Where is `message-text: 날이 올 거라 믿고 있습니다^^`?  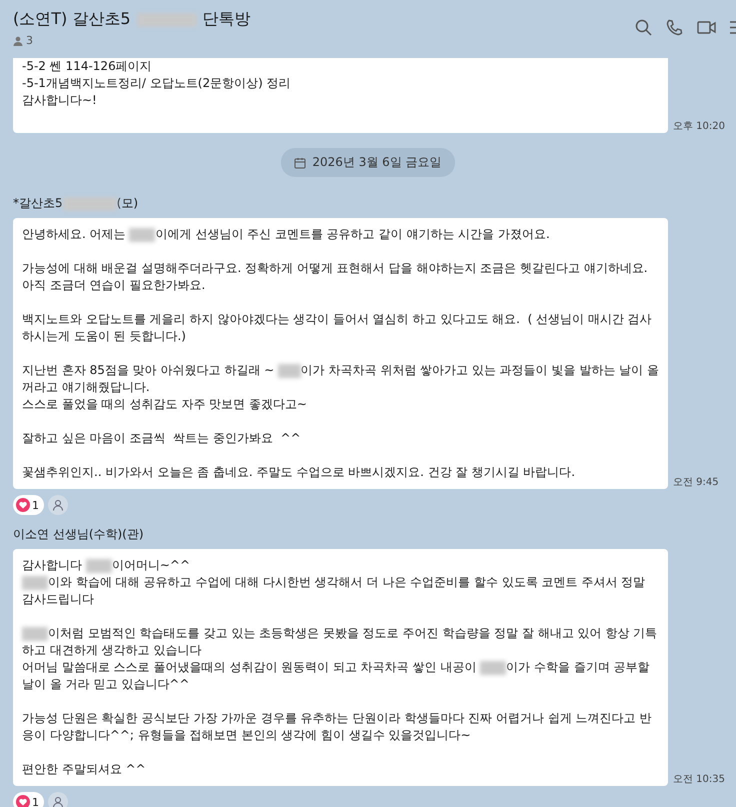 message-text: 날이 올 거라 믿고 있습니다^^ is located at coordinates (106, 684).